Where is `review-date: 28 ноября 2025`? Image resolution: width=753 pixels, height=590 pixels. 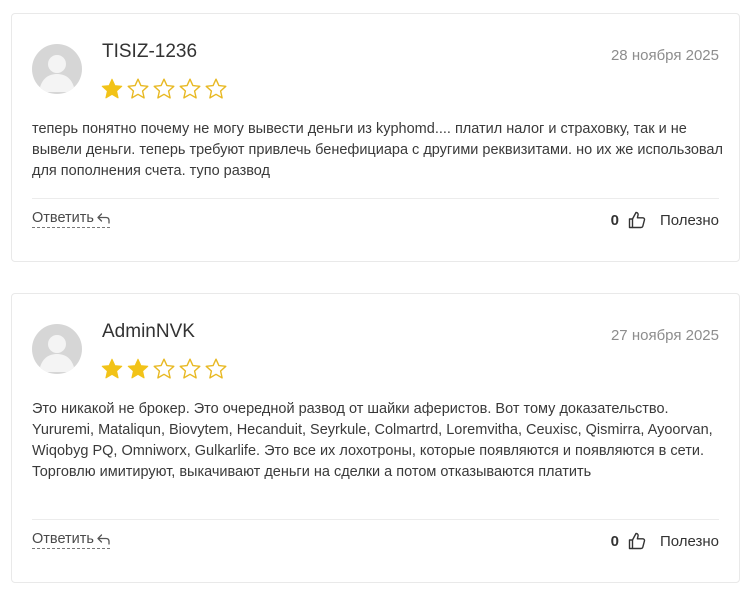 review-date: 28 ноября 2025 is located at coordinates (664, 55).